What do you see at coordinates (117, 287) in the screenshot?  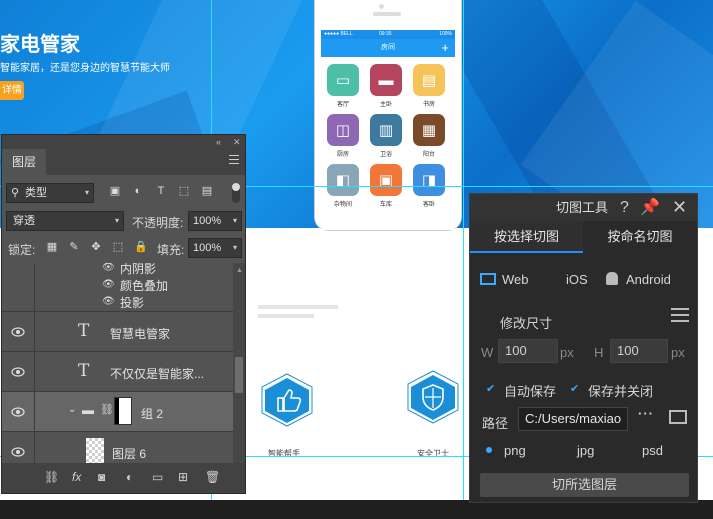 I see `layer-effects-row: 👁 内阴影 👁 颜色叠加 👁 投影` at bounding box center [117, 287].